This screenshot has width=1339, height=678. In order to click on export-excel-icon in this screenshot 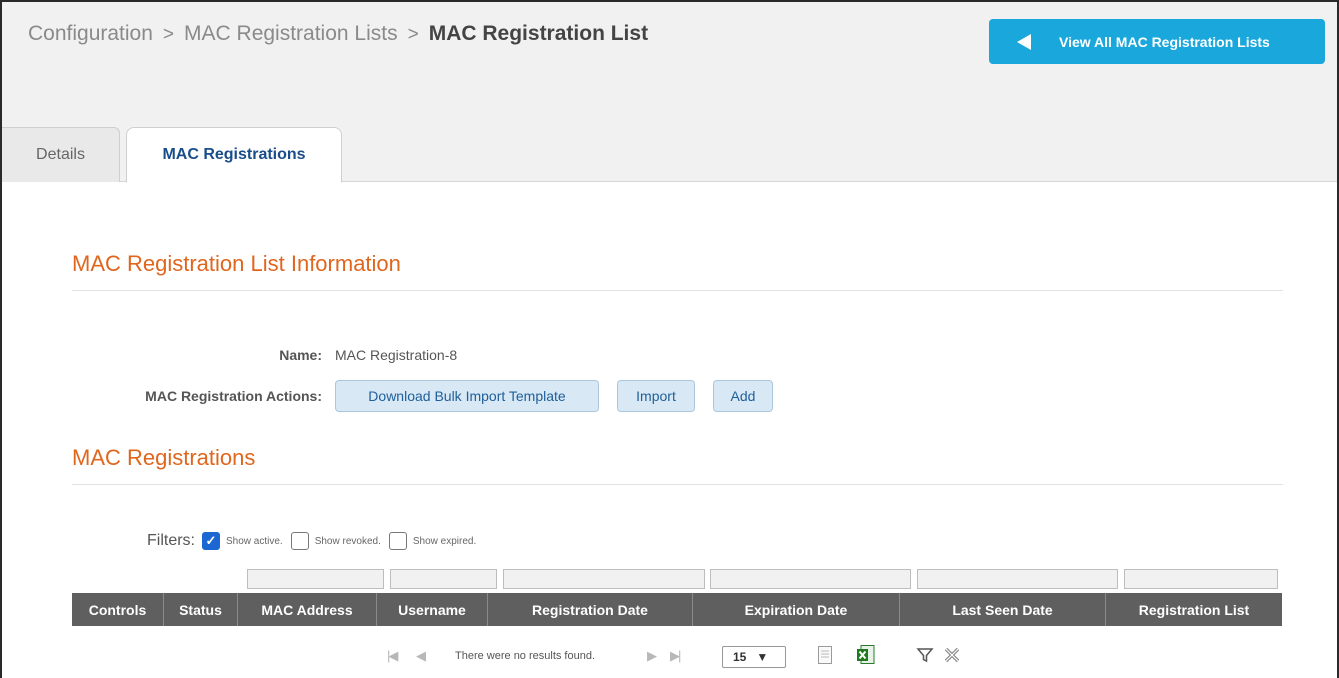, I will do `click(866, 655)`.